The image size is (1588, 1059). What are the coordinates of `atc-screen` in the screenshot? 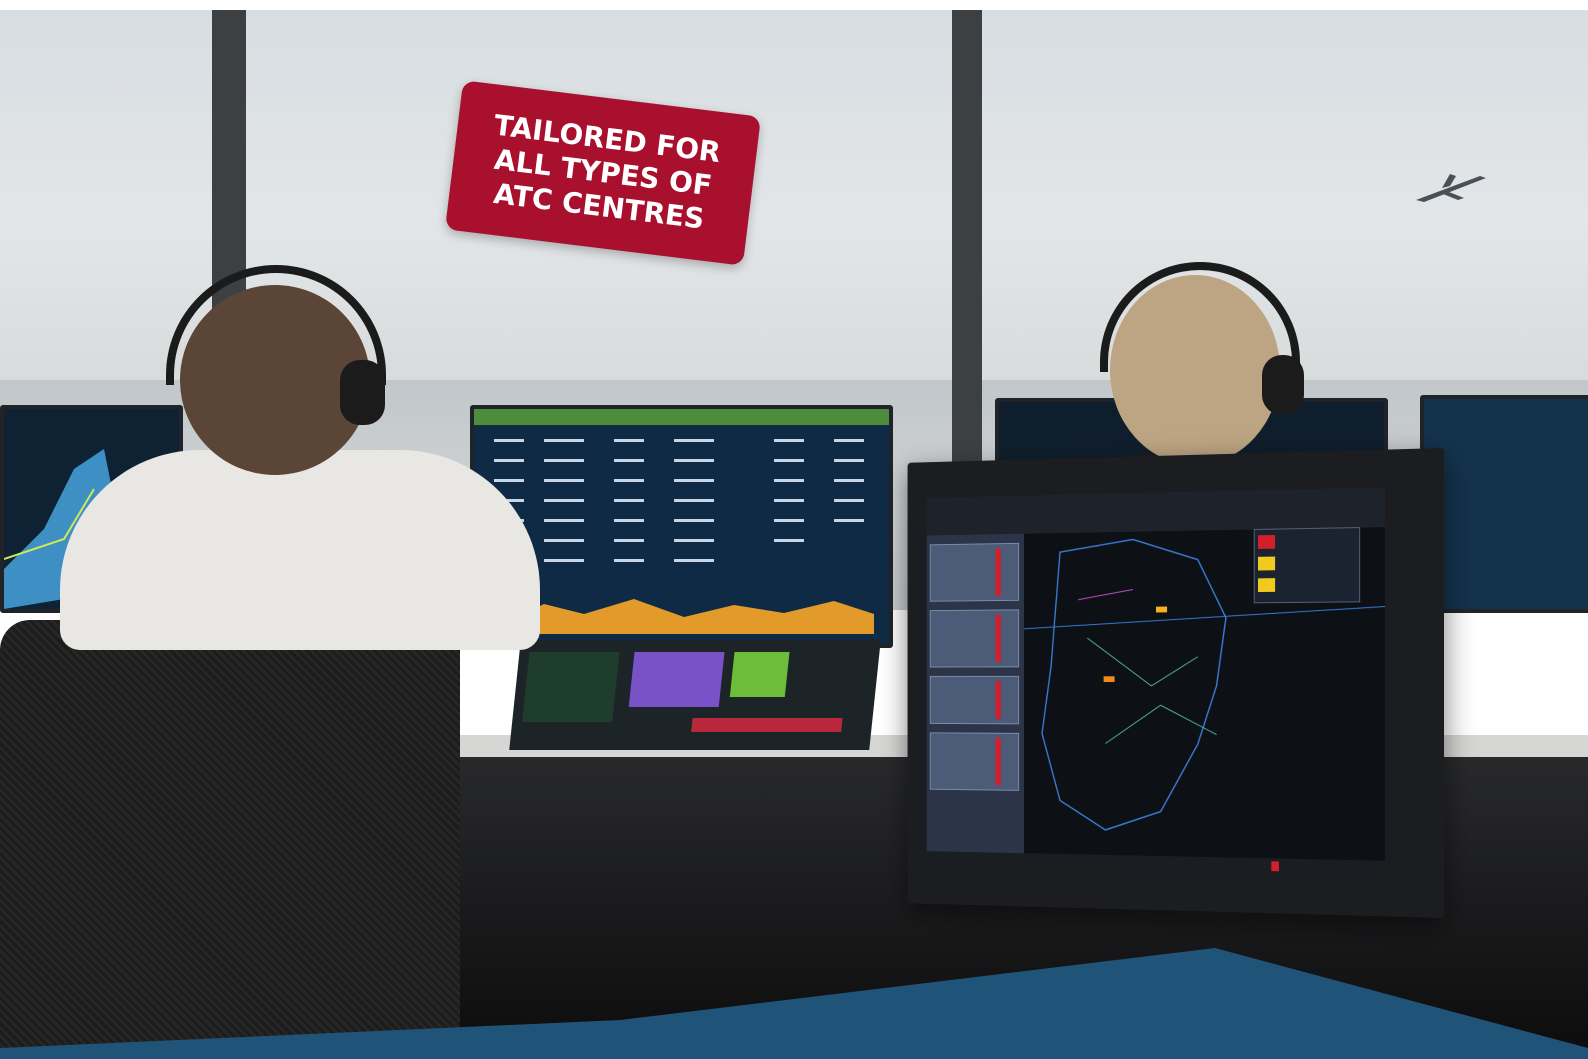 It's located at (1155, 682).